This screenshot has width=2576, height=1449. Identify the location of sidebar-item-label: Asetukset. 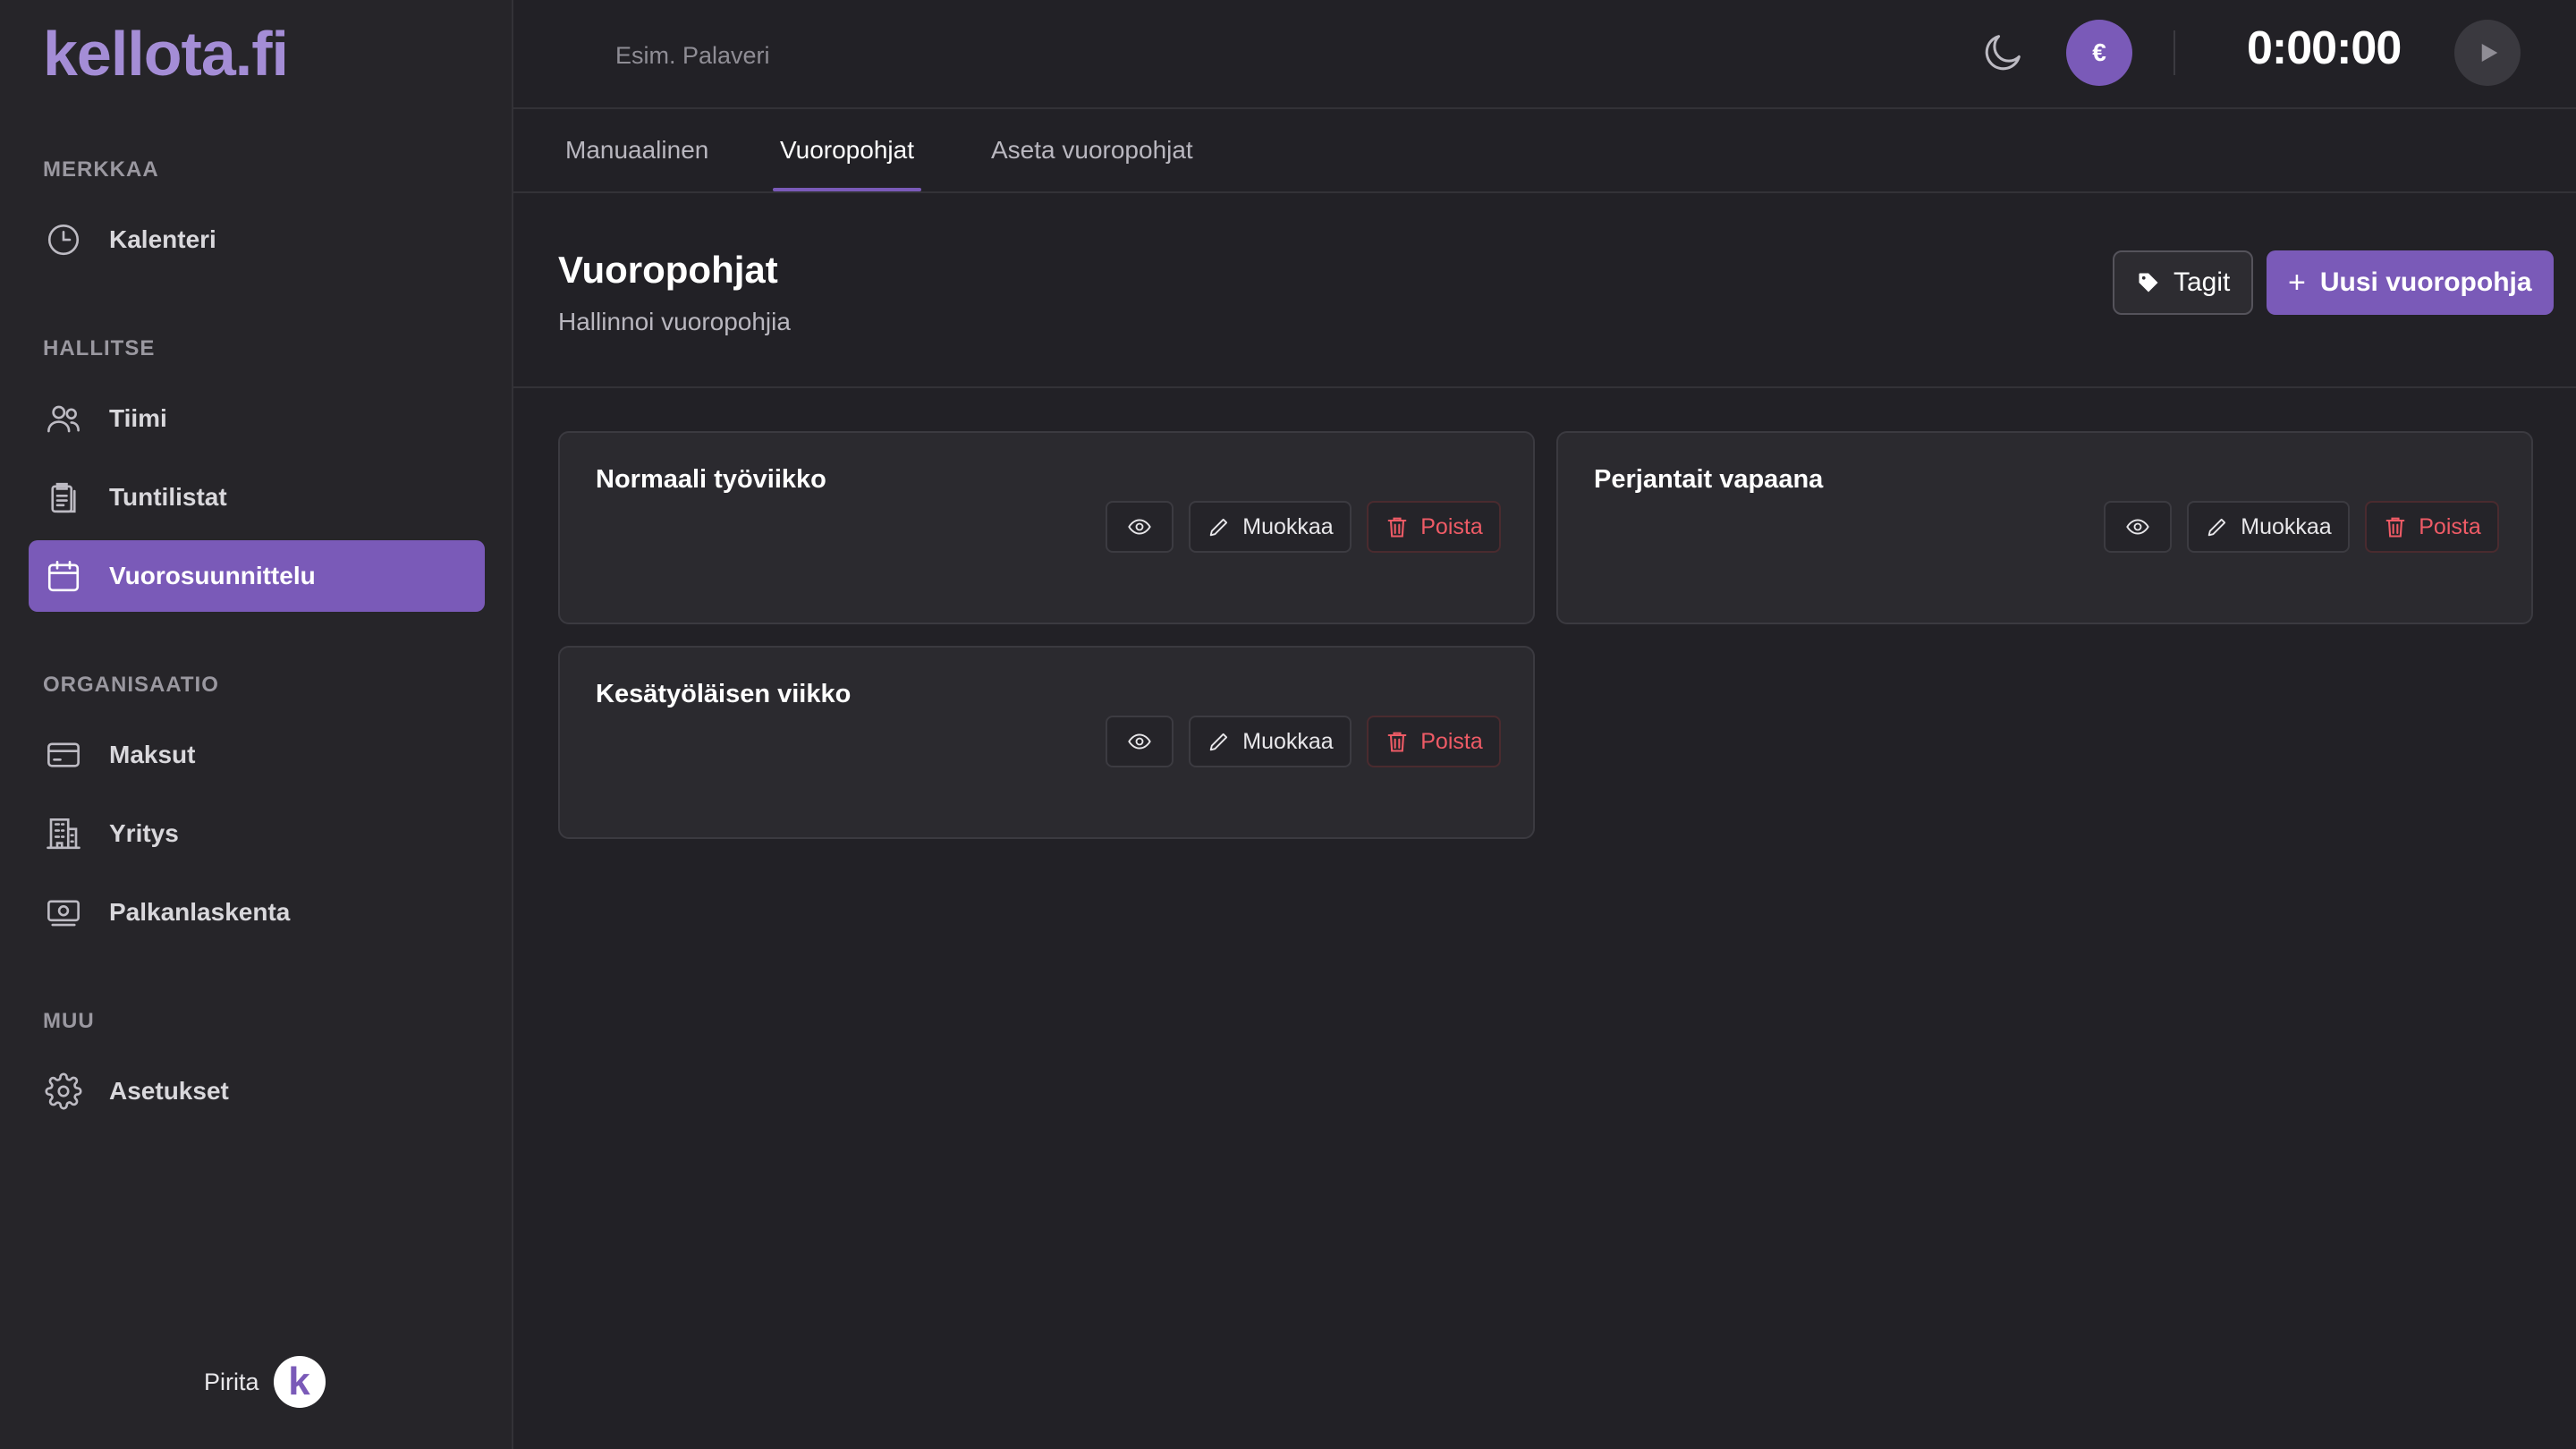
(169, 1091).